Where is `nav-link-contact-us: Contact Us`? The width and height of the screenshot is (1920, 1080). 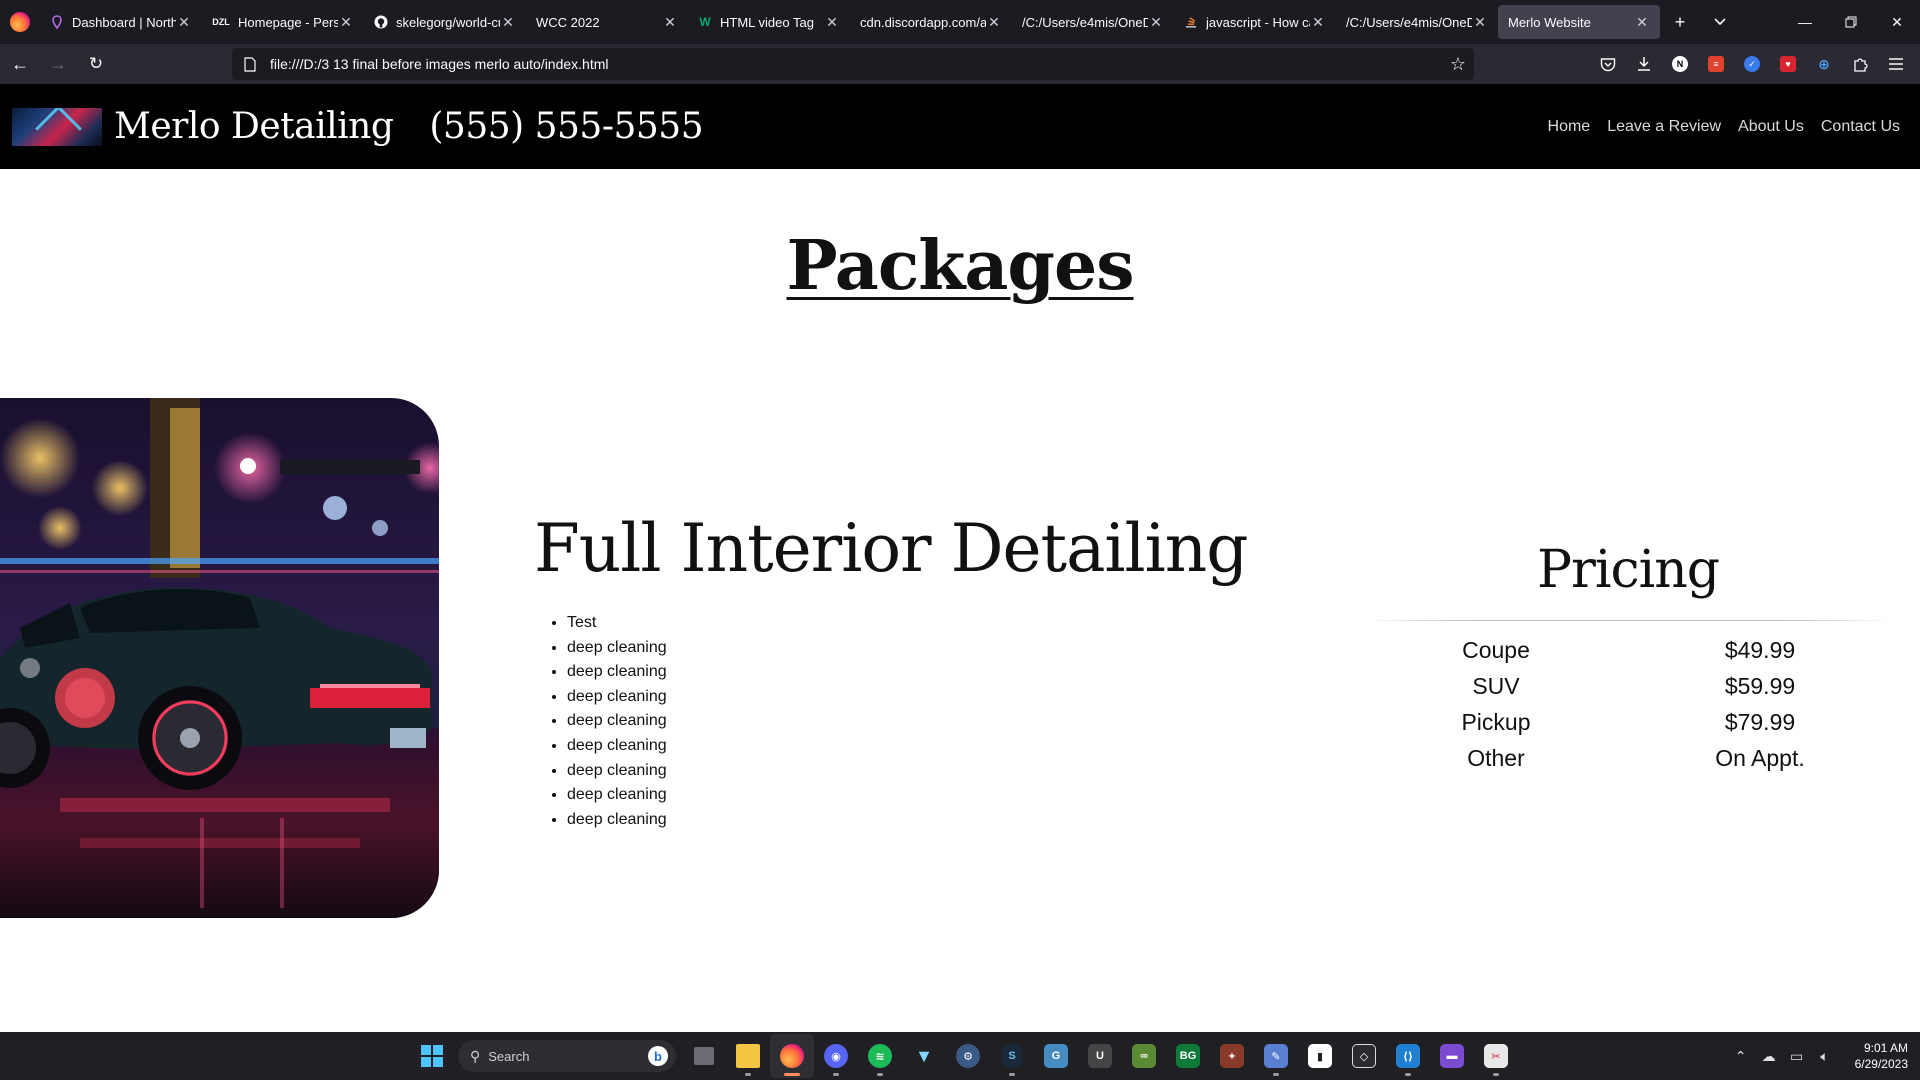
nav-link-contact-us: Contact Us is located at coordinates (1860, 127).